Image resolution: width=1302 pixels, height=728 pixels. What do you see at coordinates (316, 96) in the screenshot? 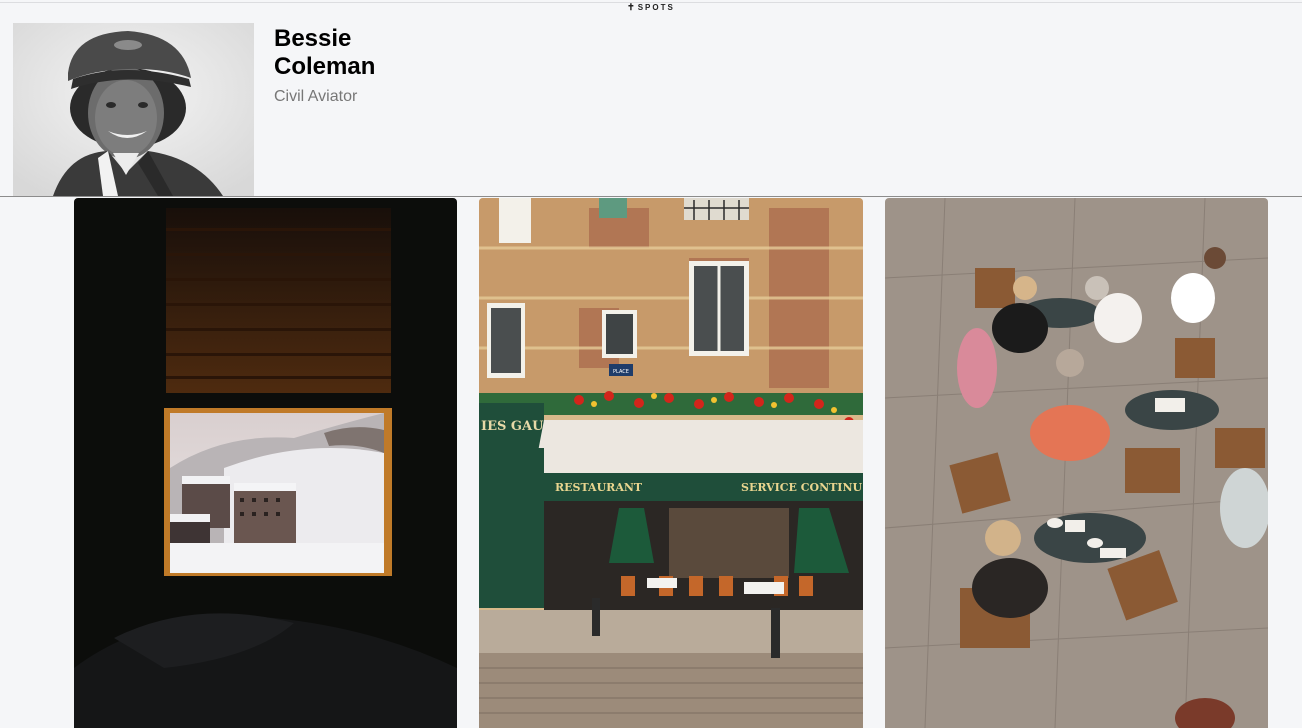
I see `profile-role: Civil Aviator` at bounding box center [316, 96].